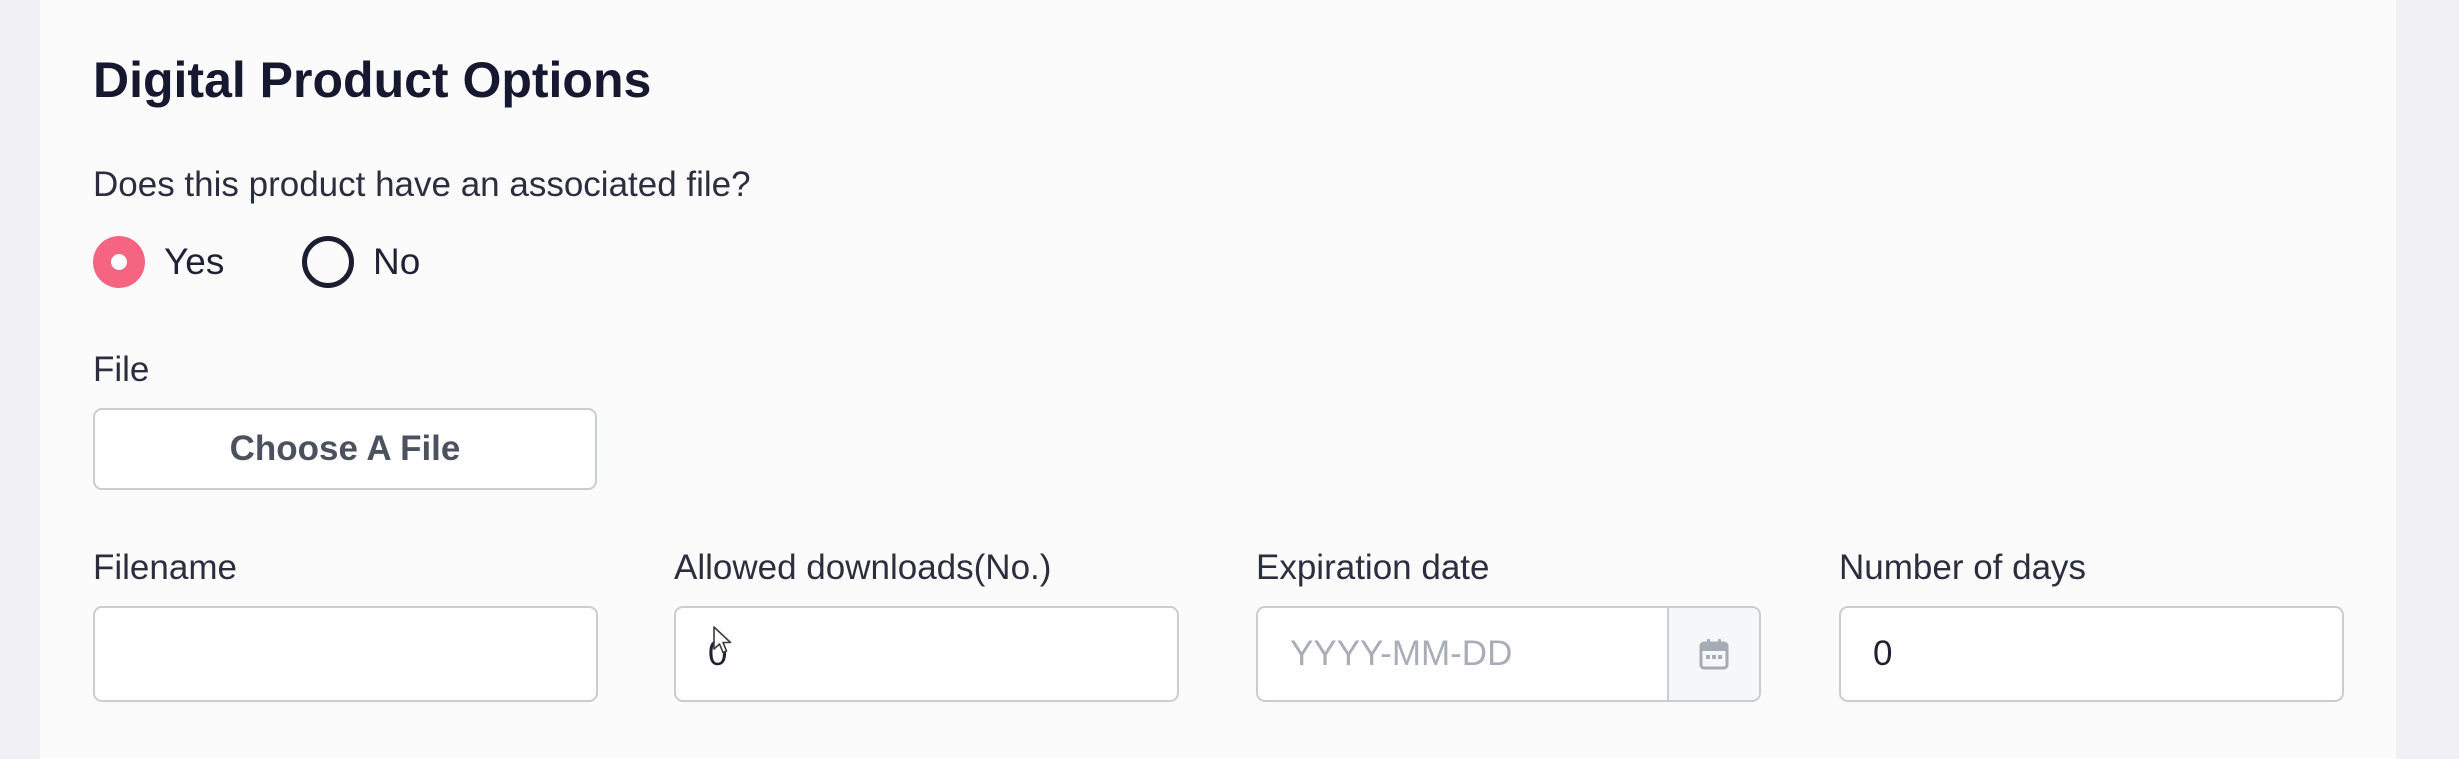 This screenshot has width=2459, height=759. What do you see at coordinates (121, 369) in the screenshot?
I see `file-label: File` at bounding box center [121, 369].